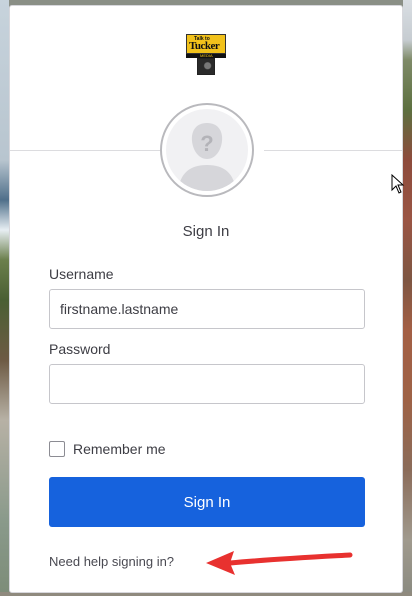 This screenshot has width=412, height=596. What do you see at coordinates (57, 449) in the screenshot?
I see `remember-me-checkbox` at bounding box center [57, 449].